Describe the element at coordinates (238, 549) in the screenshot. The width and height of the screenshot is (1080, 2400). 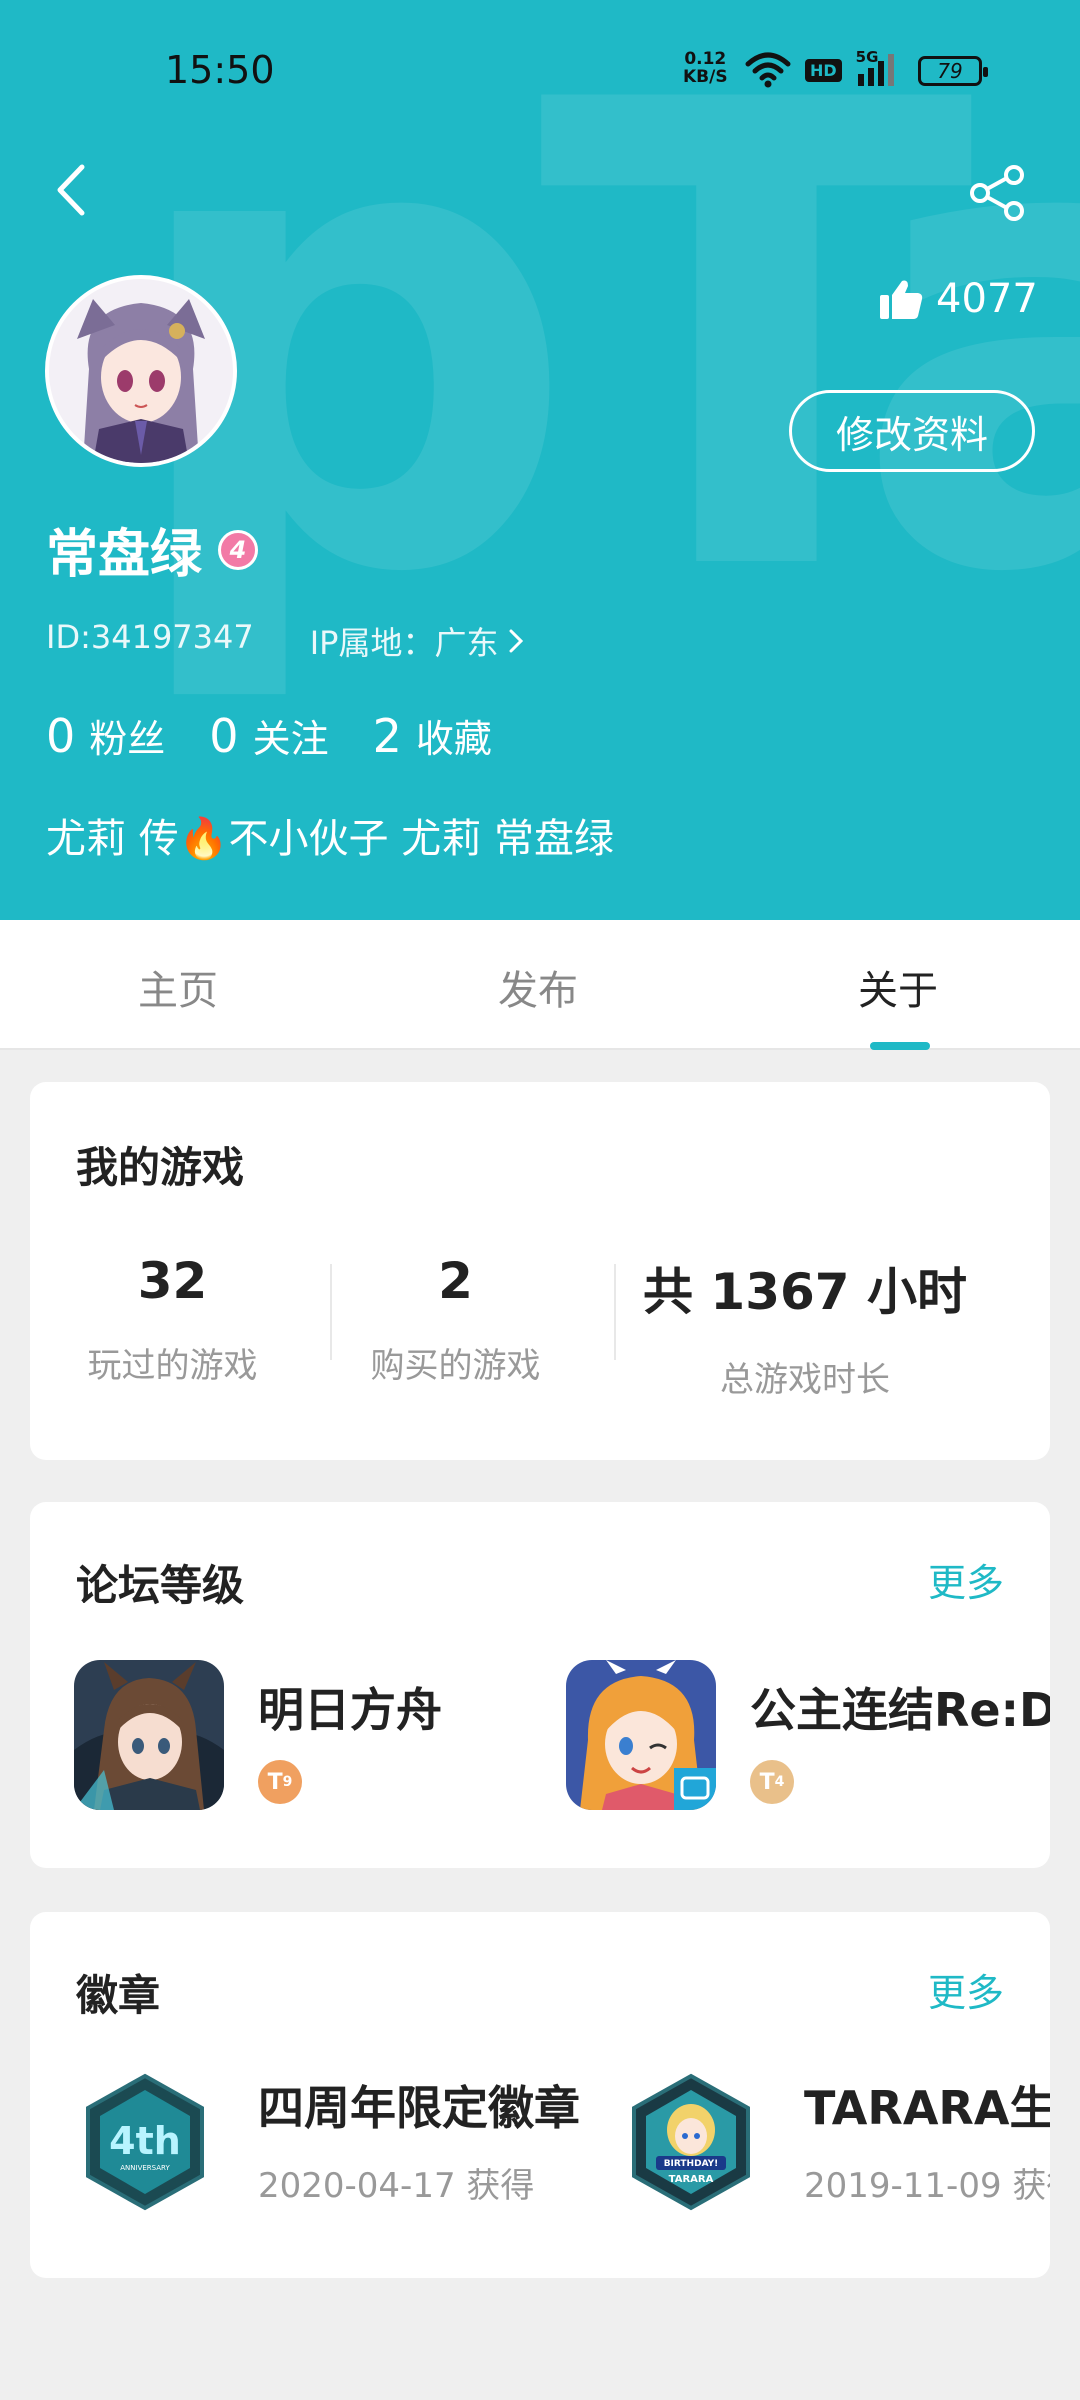
I see `user-level-badge: 4` at that location.